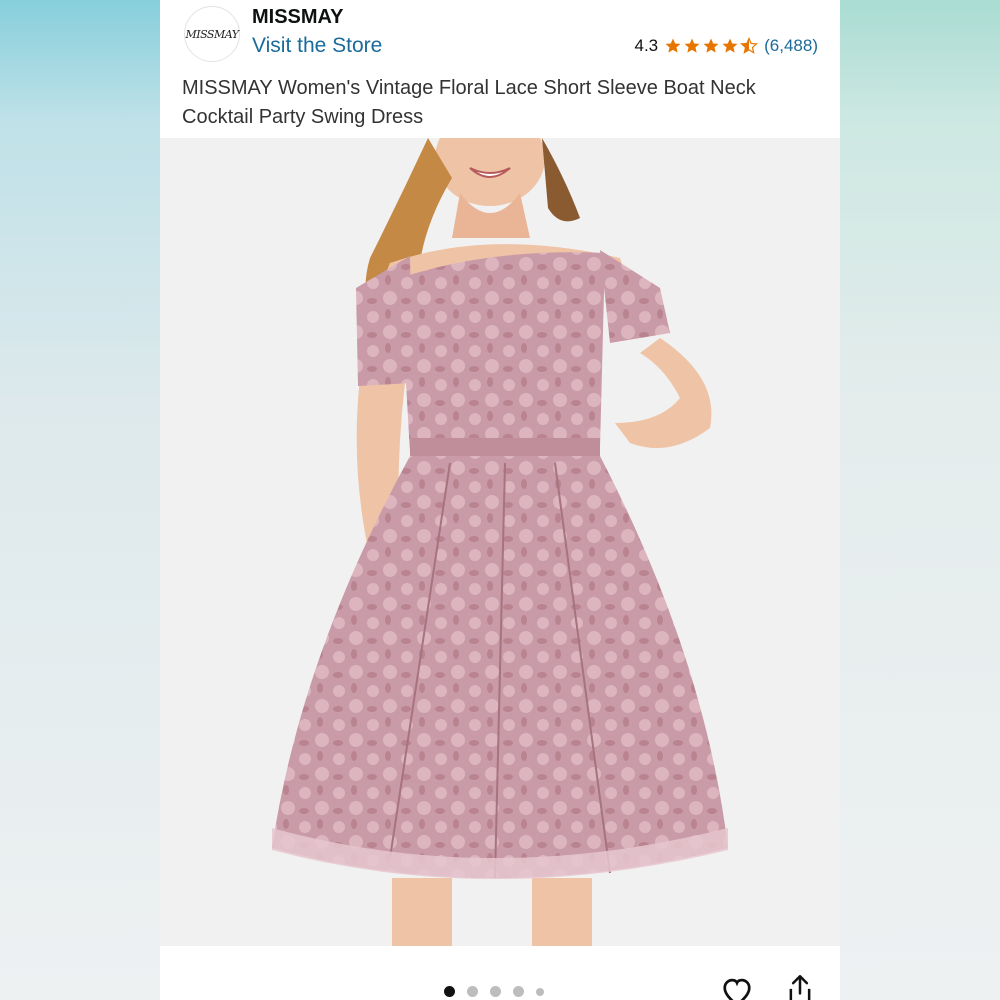  I want to click on brand-logo-text: MISSMAY, so click(212, 34).